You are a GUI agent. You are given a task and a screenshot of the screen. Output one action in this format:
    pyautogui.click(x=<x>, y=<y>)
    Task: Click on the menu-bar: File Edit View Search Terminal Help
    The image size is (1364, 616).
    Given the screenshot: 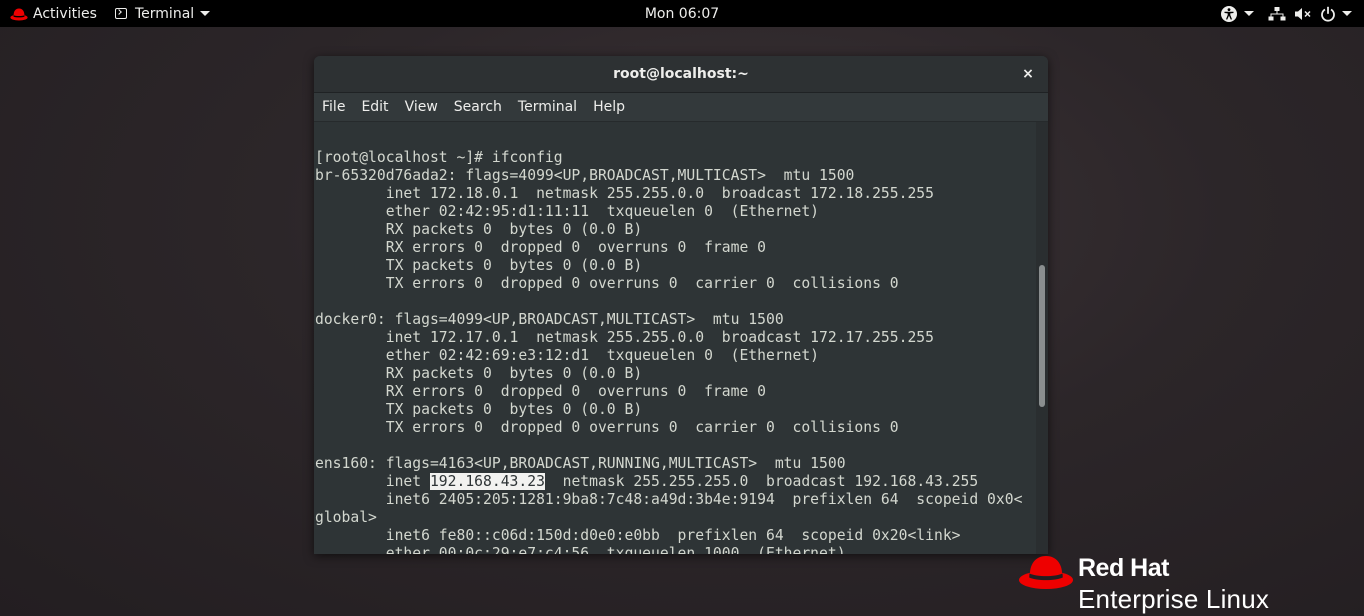 What is the action you would take?
    pyautogui.click(x=681, y=107)
    